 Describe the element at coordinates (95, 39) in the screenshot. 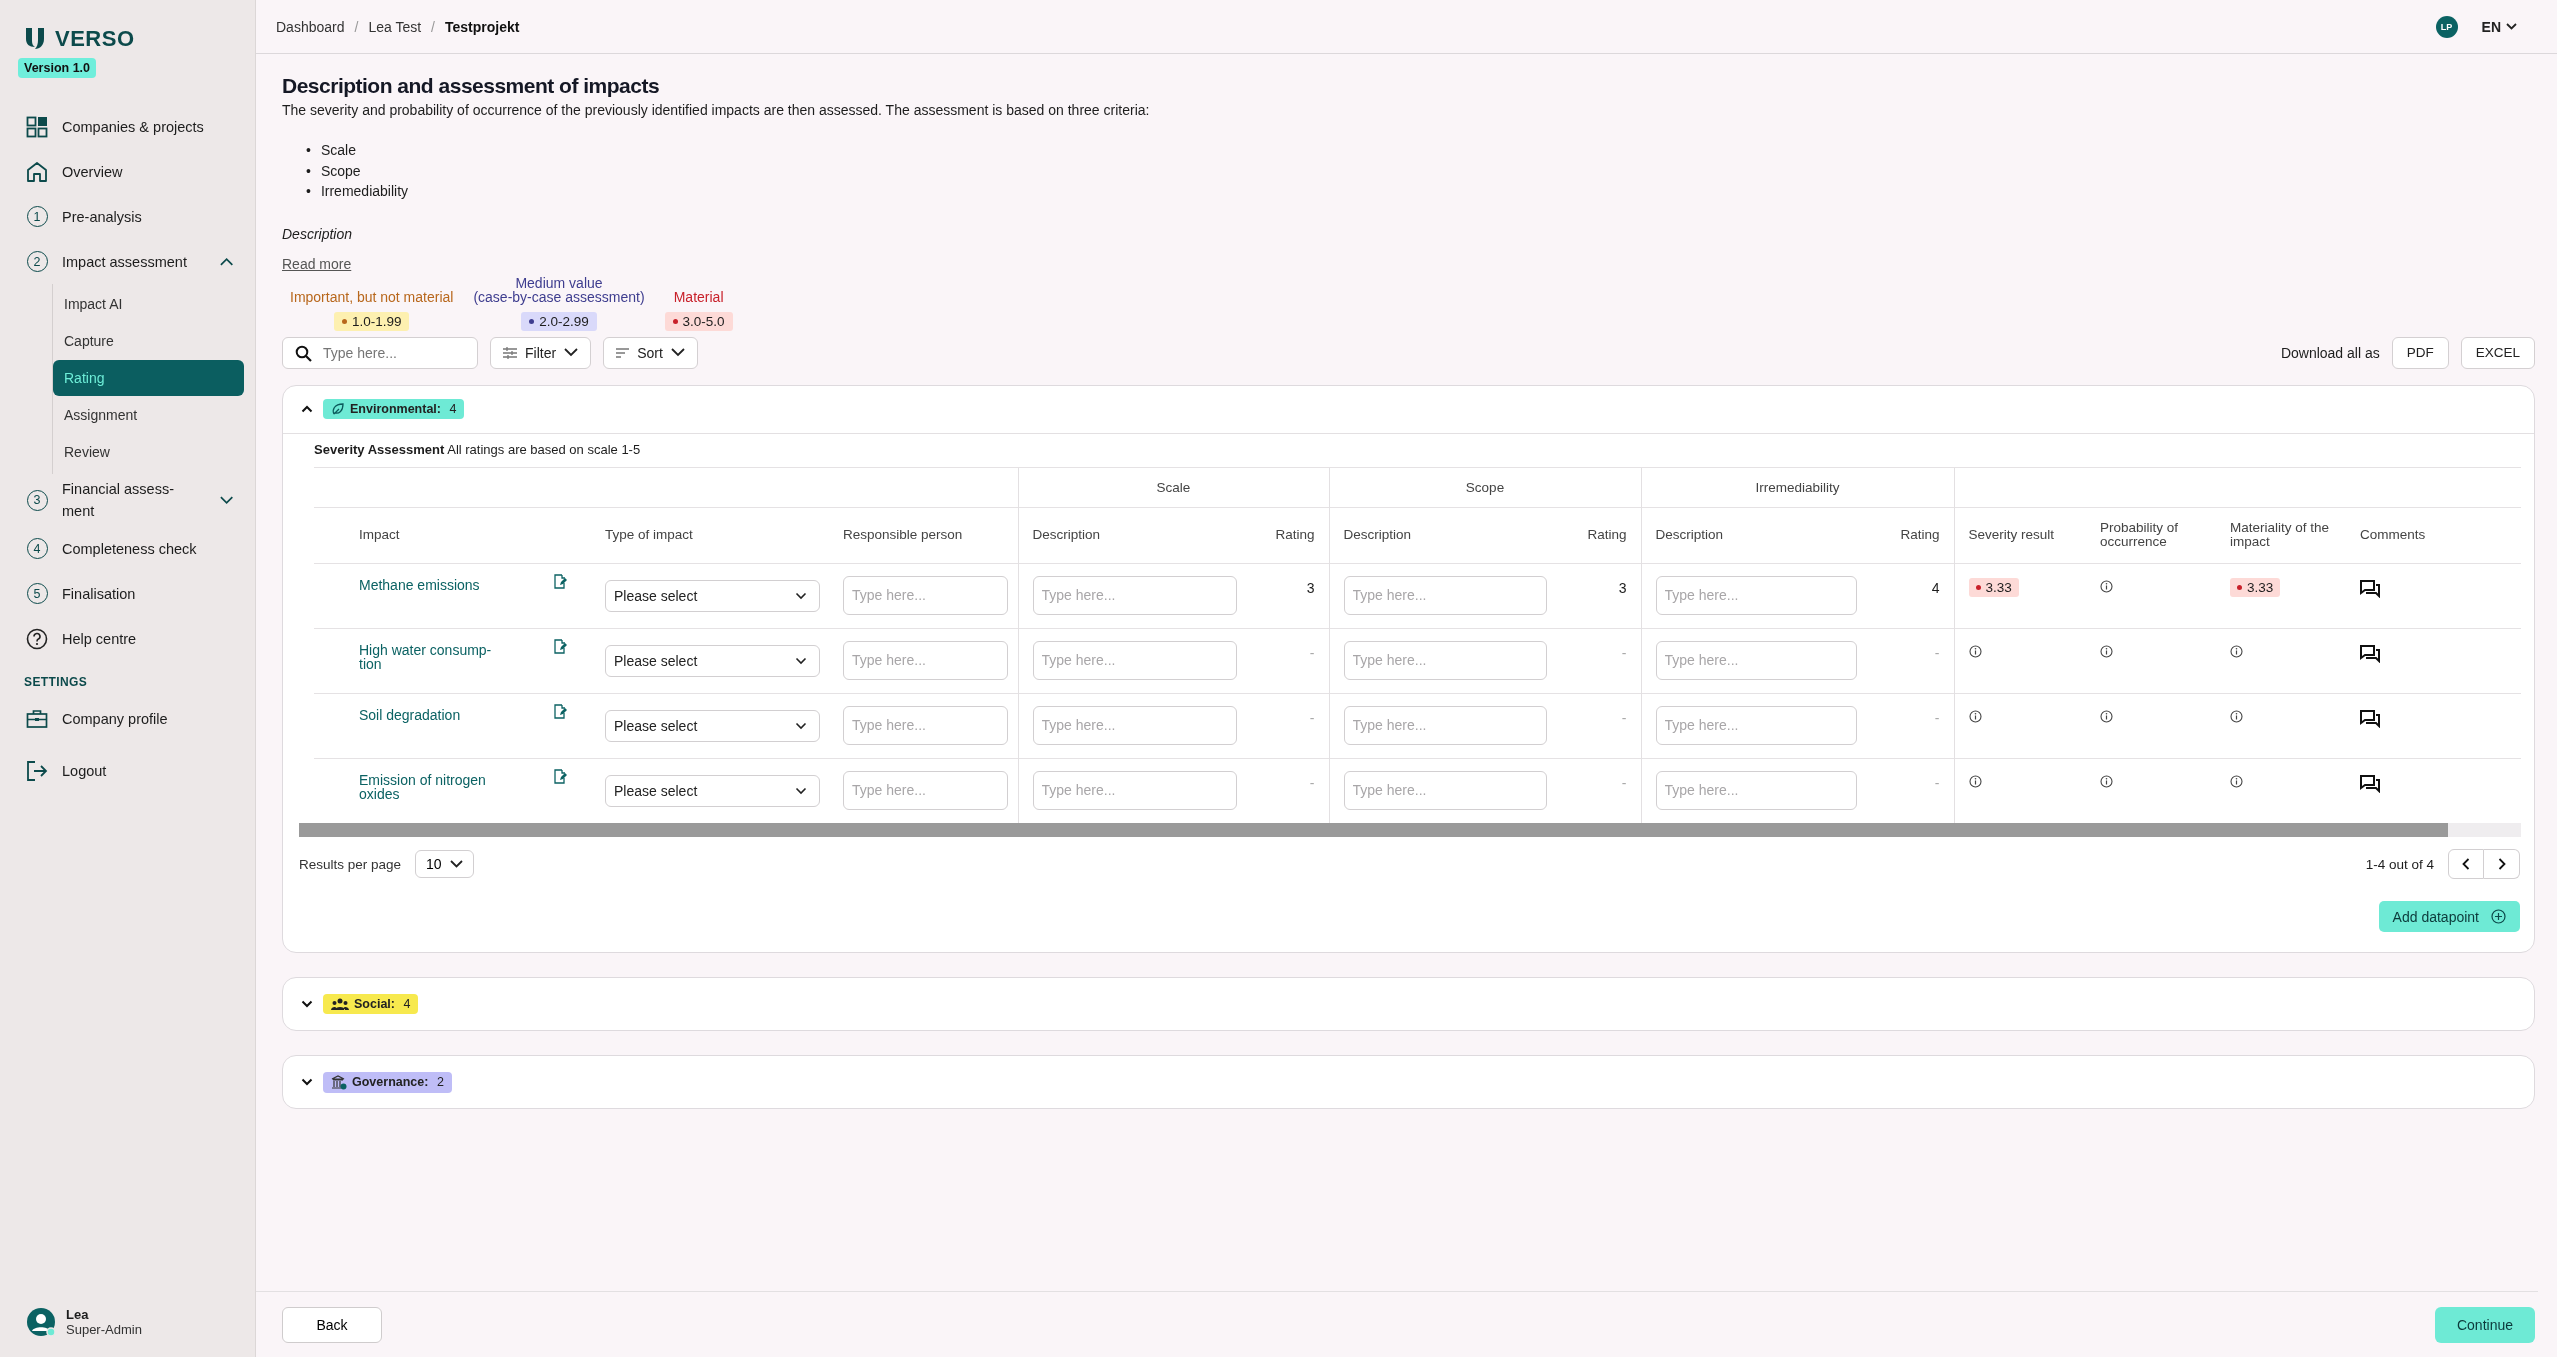

I see `logo-text: VERSO` at that location.